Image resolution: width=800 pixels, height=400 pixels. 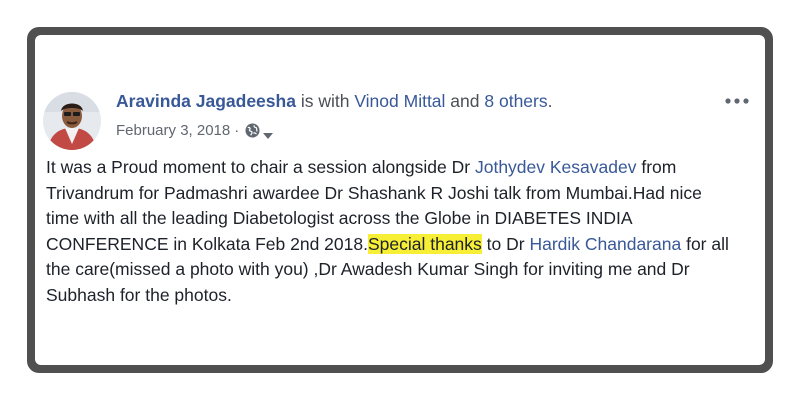 What do you see at coordinates (268, 133) in the screenshot?
I see `privacy-dropdown-caret-icon` at bounding box center [268, 133].